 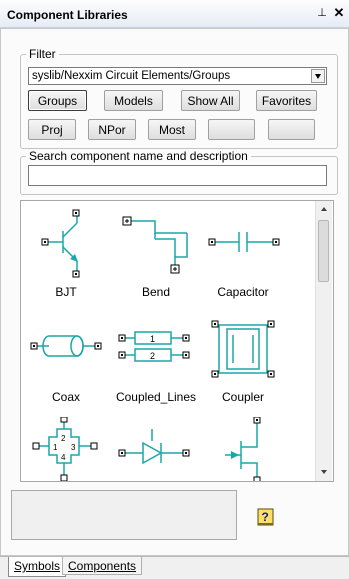 What do you see at coordinates (174, 567) in the screenshot?
I see `bottom-tab-bar: Symbols Components` at bounding box center [174, 567].